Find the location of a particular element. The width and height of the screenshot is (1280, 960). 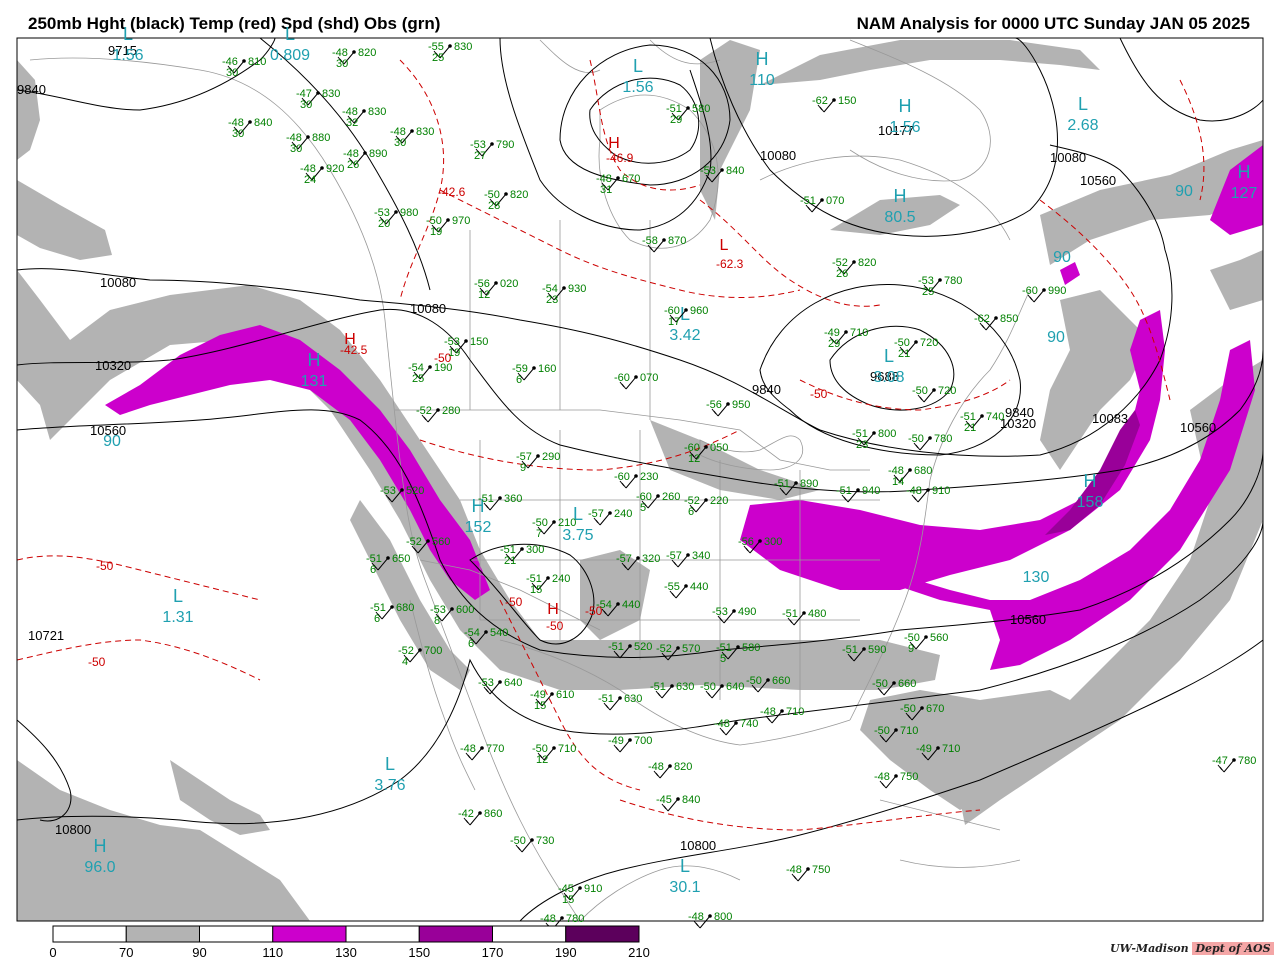

observation-height: 440 is located at coordinates (631, 605).